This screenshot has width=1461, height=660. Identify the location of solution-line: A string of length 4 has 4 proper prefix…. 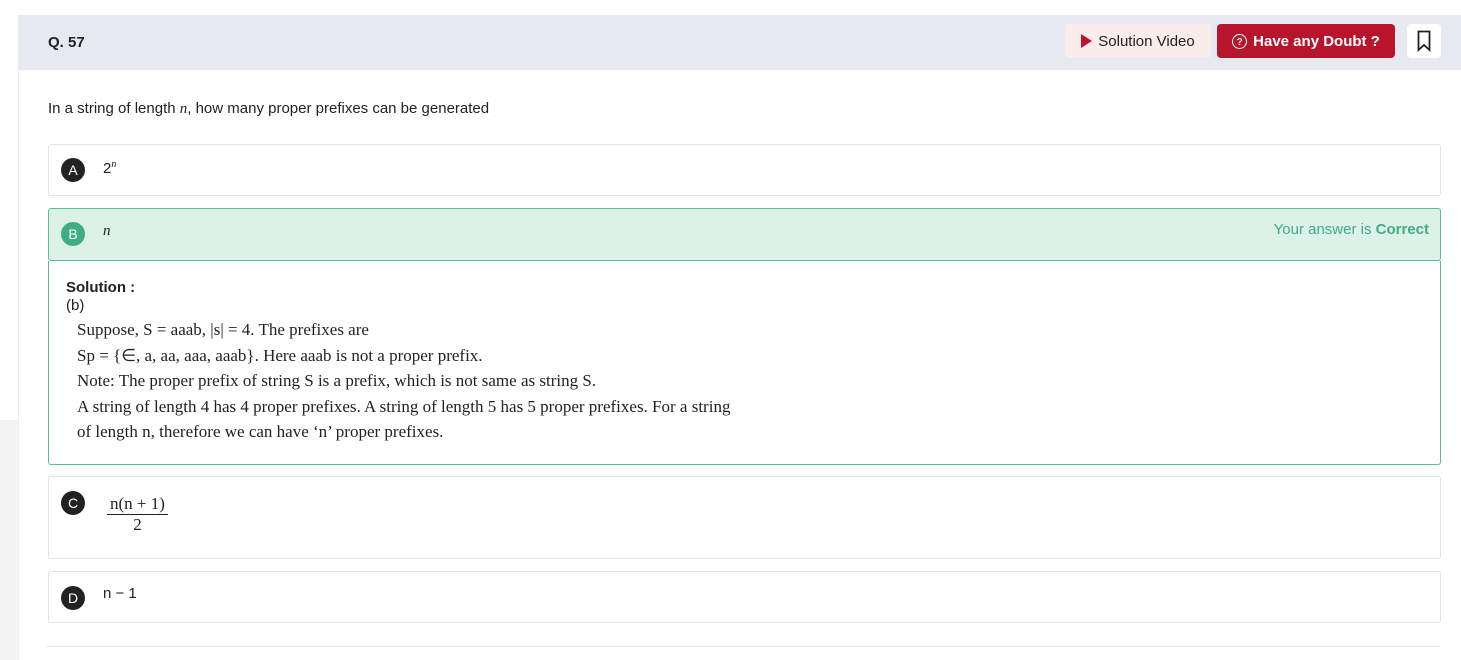
(404, 406).